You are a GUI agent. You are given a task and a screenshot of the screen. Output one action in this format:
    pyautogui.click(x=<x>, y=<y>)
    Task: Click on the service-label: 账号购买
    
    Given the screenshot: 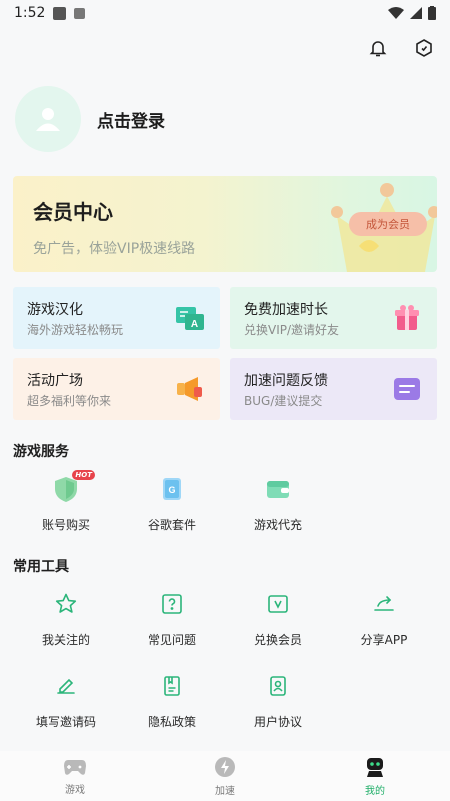 What is the action you would take?
    pyautogui.click(x=65, y=525)
    